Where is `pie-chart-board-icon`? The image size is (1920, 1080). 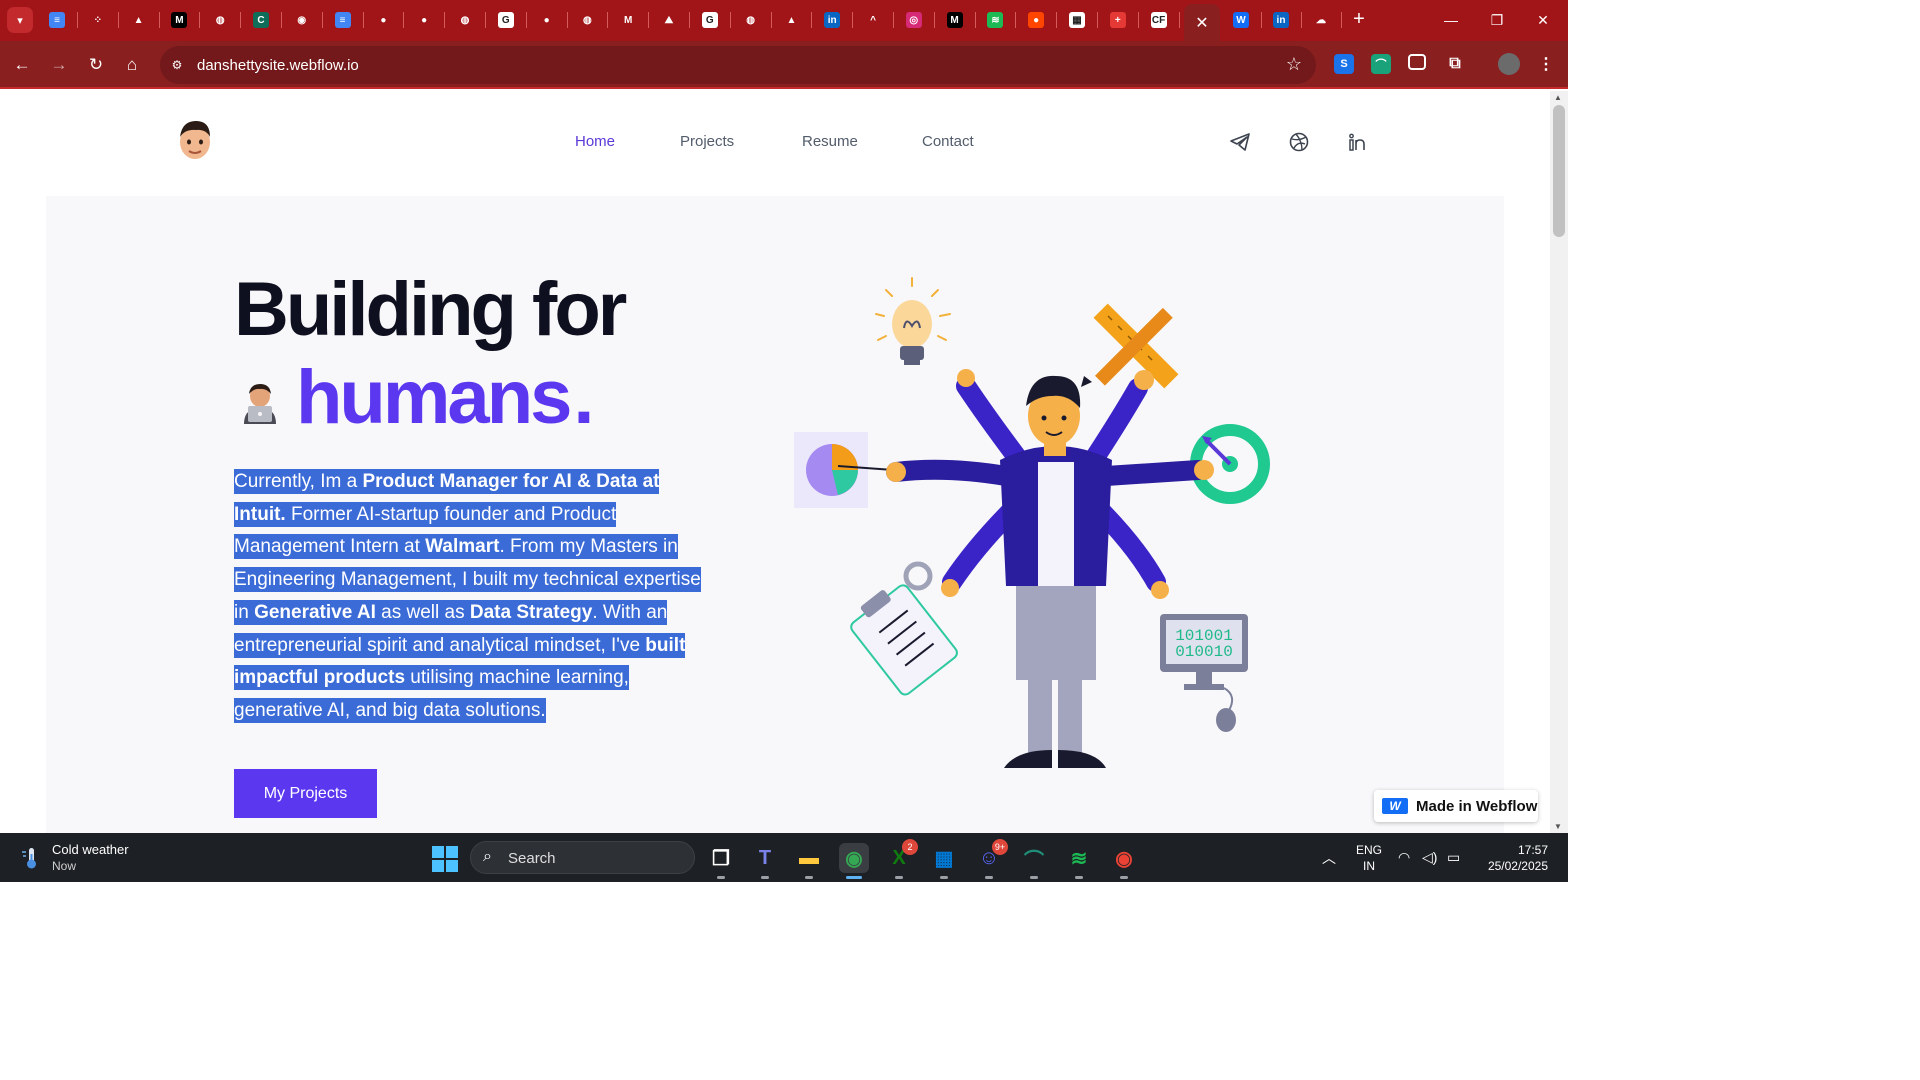 pie-chart-board-icon is located at coordinates (844, 470).